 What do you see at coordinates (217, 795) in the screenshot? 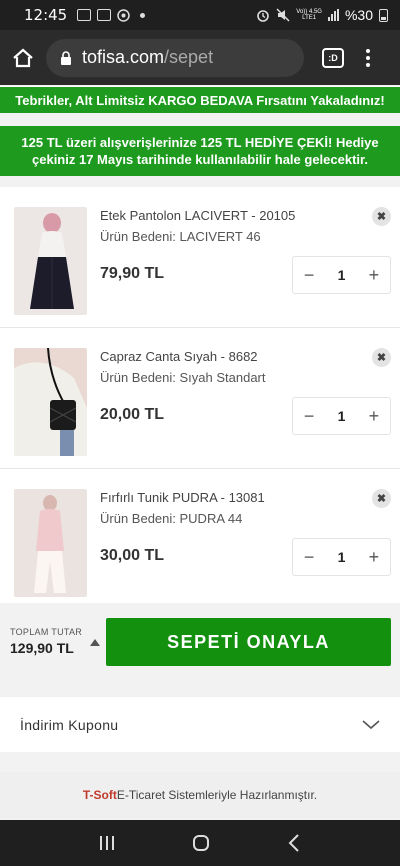
I see `footer-text: E-Ticaret Sistemleriyle Hazırlanmıştır.` at bounding box center [217, 795].